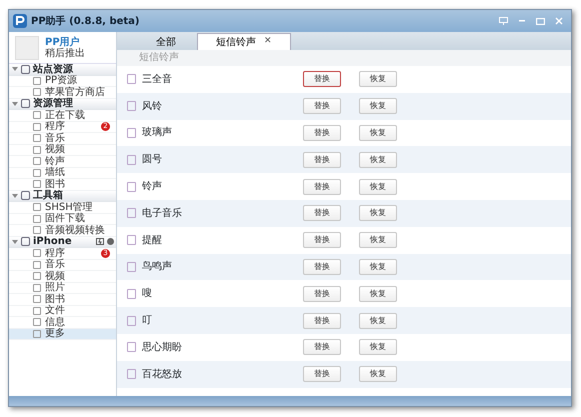 The image size is (581, 417). I want to click on ringtone-name: 思心期盼, so click(162, 347).